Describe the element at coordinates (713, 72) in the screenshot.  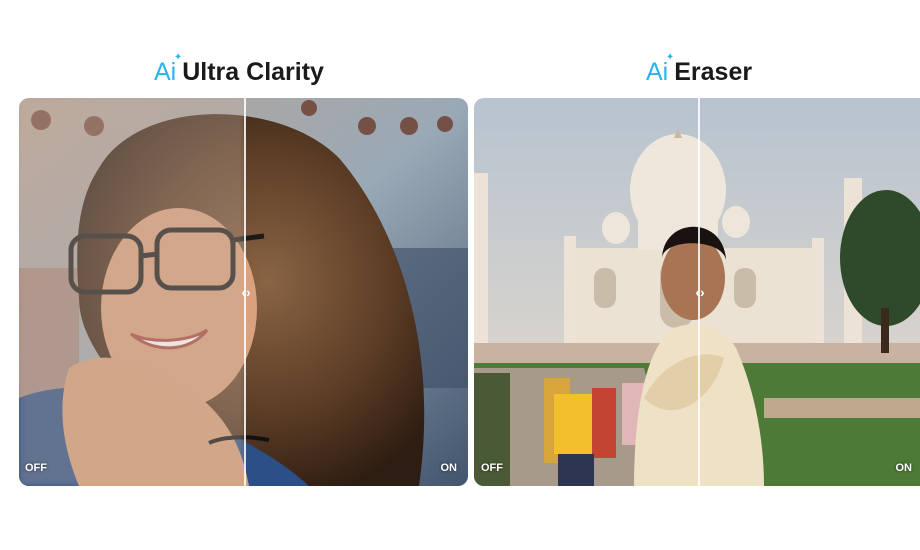
I see `feature-title: Eraser` at that location.